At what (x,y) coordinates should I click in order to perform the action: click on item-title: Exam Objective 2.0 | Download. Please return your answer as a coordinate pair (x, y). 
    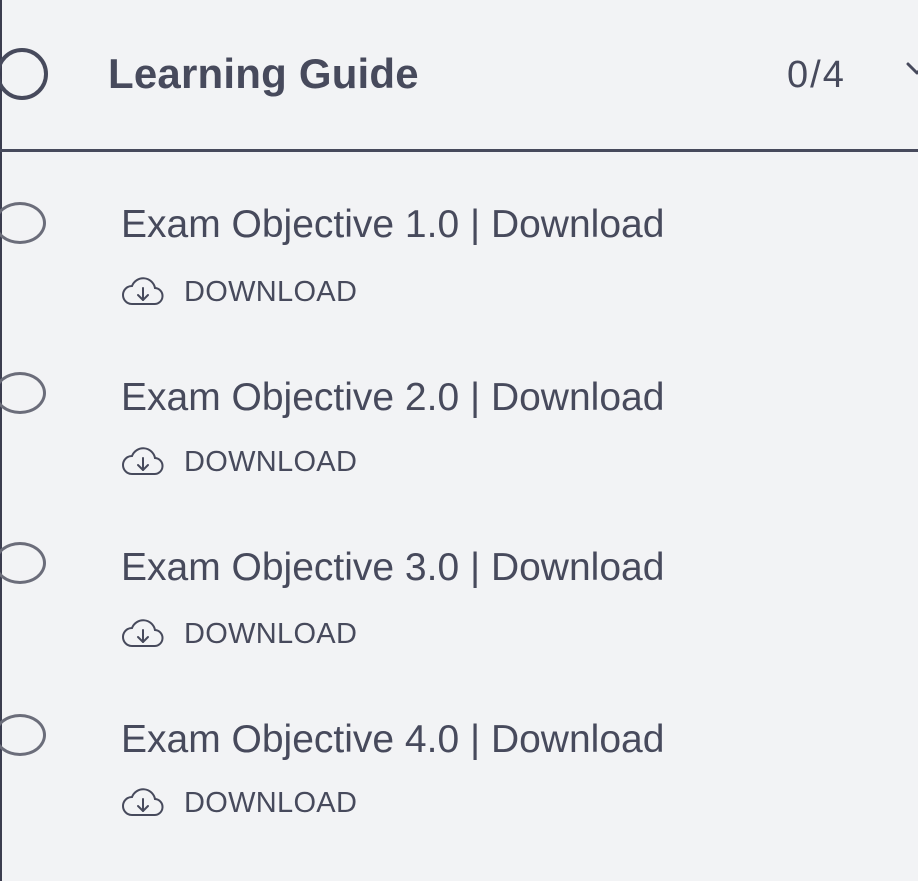
    Looking at the image, I should click on (392, 398).